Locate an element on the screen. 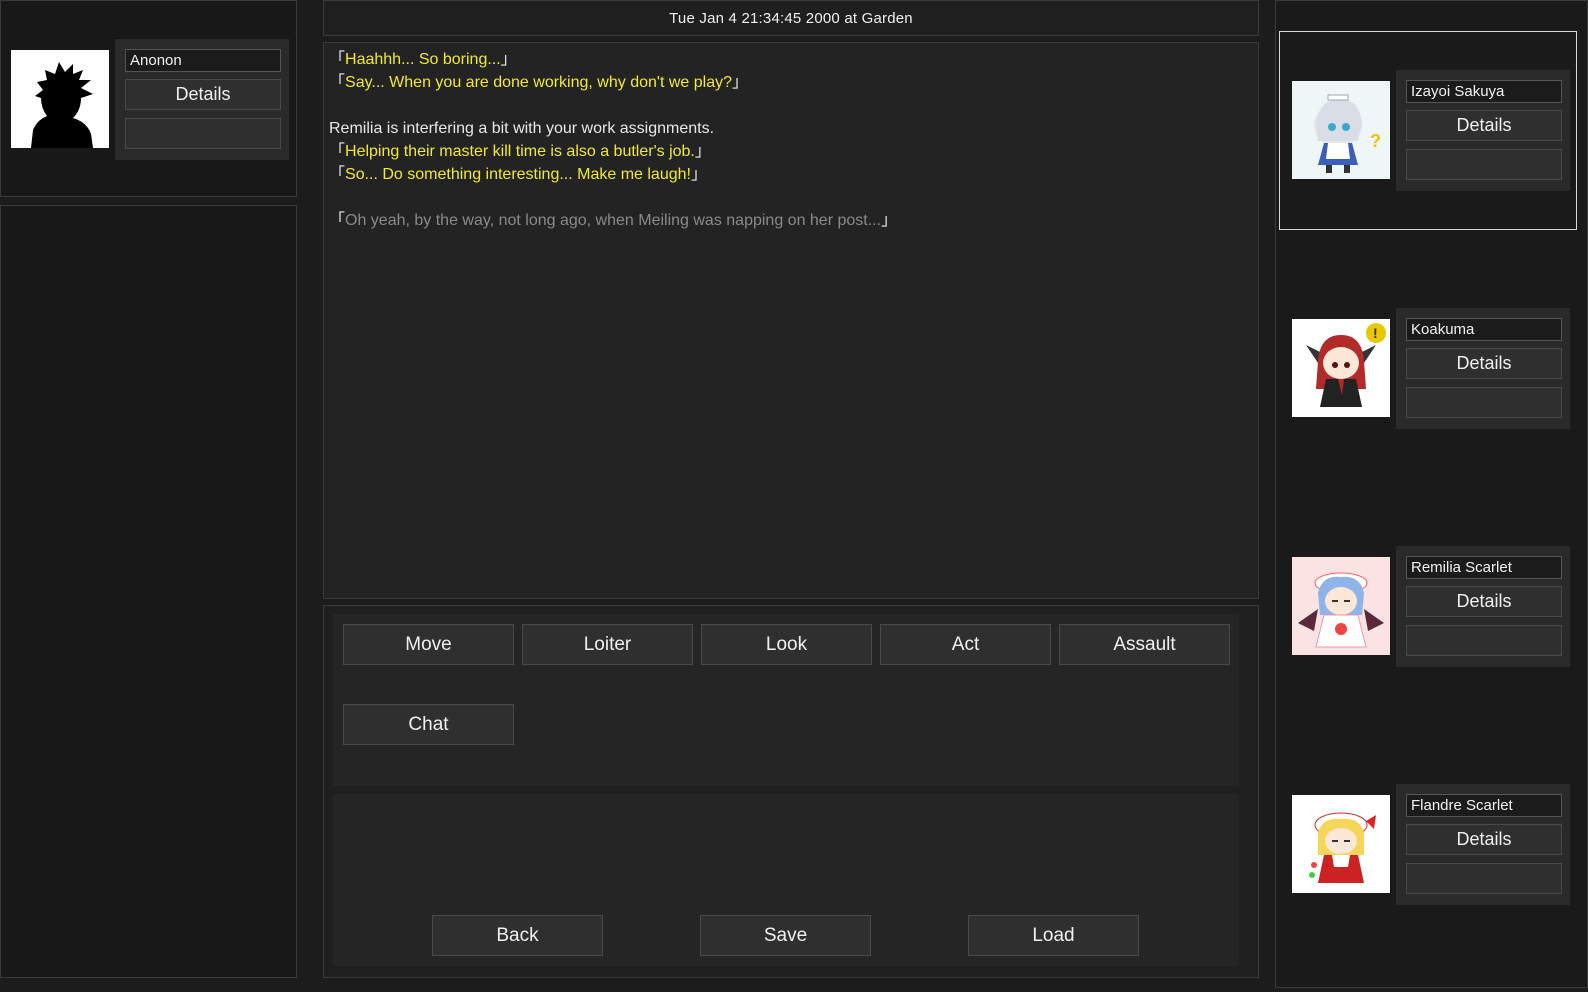 The image size is (1588, 992). character-name-field: Remilia Scarlet is located at coordinates (1484, 567).